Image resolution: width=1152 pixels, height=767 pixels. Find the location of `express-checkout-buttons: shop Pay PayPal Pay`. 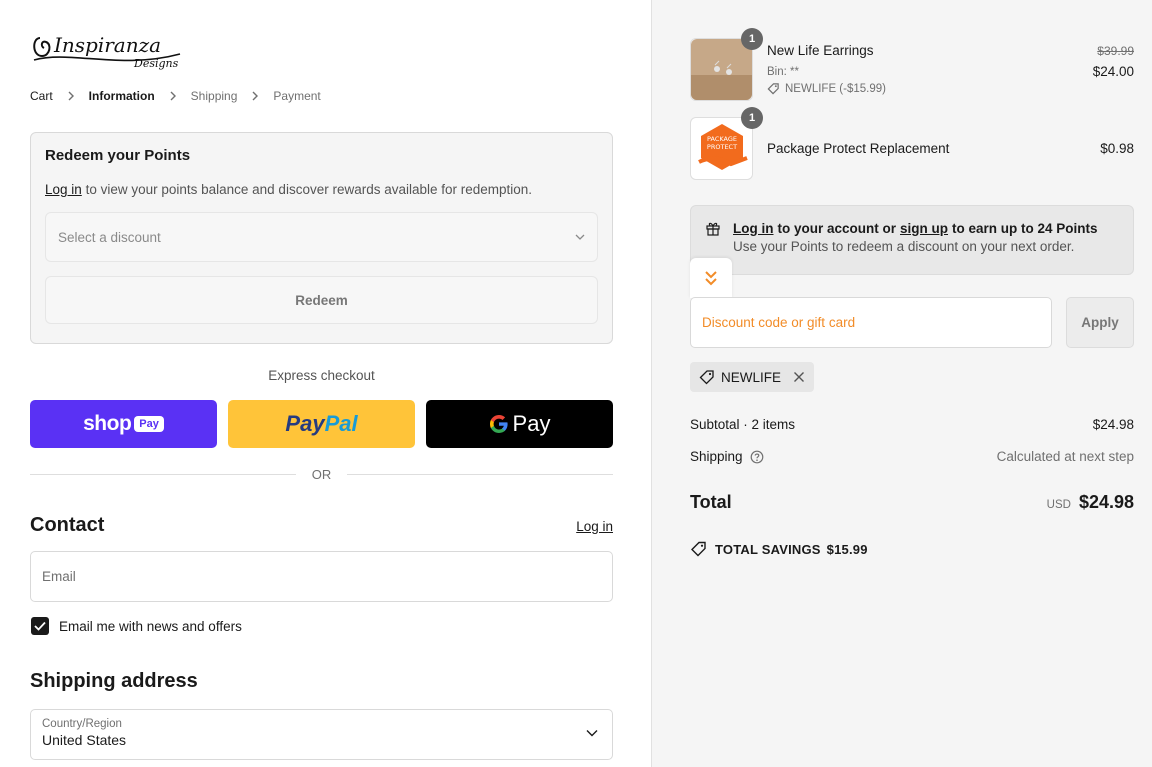

express-checkout-buttons: shop Pay PayPal Pay is located at coordinates (321, 424).